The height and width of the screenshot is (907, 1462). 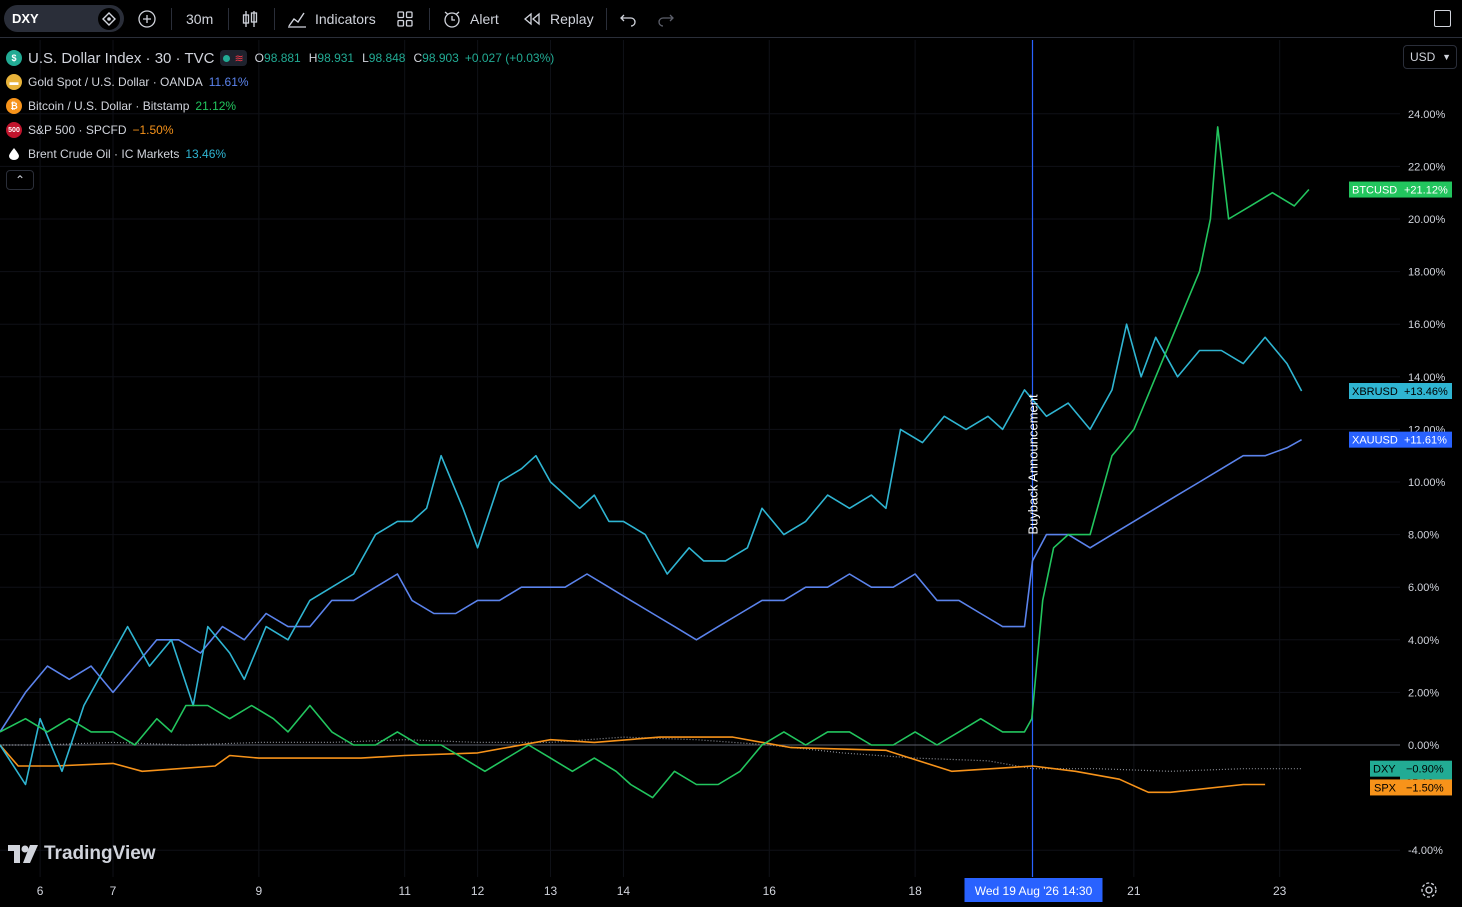 What do you see at coordinates (1427, 378) in the screenshot?
I see `y-tick-label: 14.00%` at bounding box center [1427, 378].